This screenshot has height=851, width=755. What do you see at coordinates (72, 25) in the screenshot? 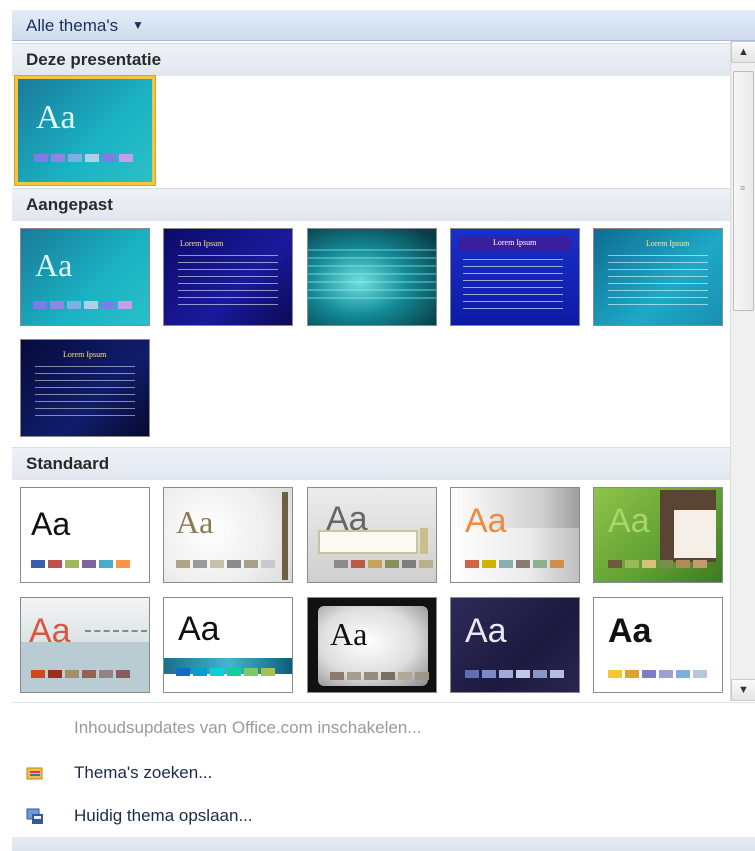
I see `theme-filter-label: Alle thema's` at bounding box center [72, 25].